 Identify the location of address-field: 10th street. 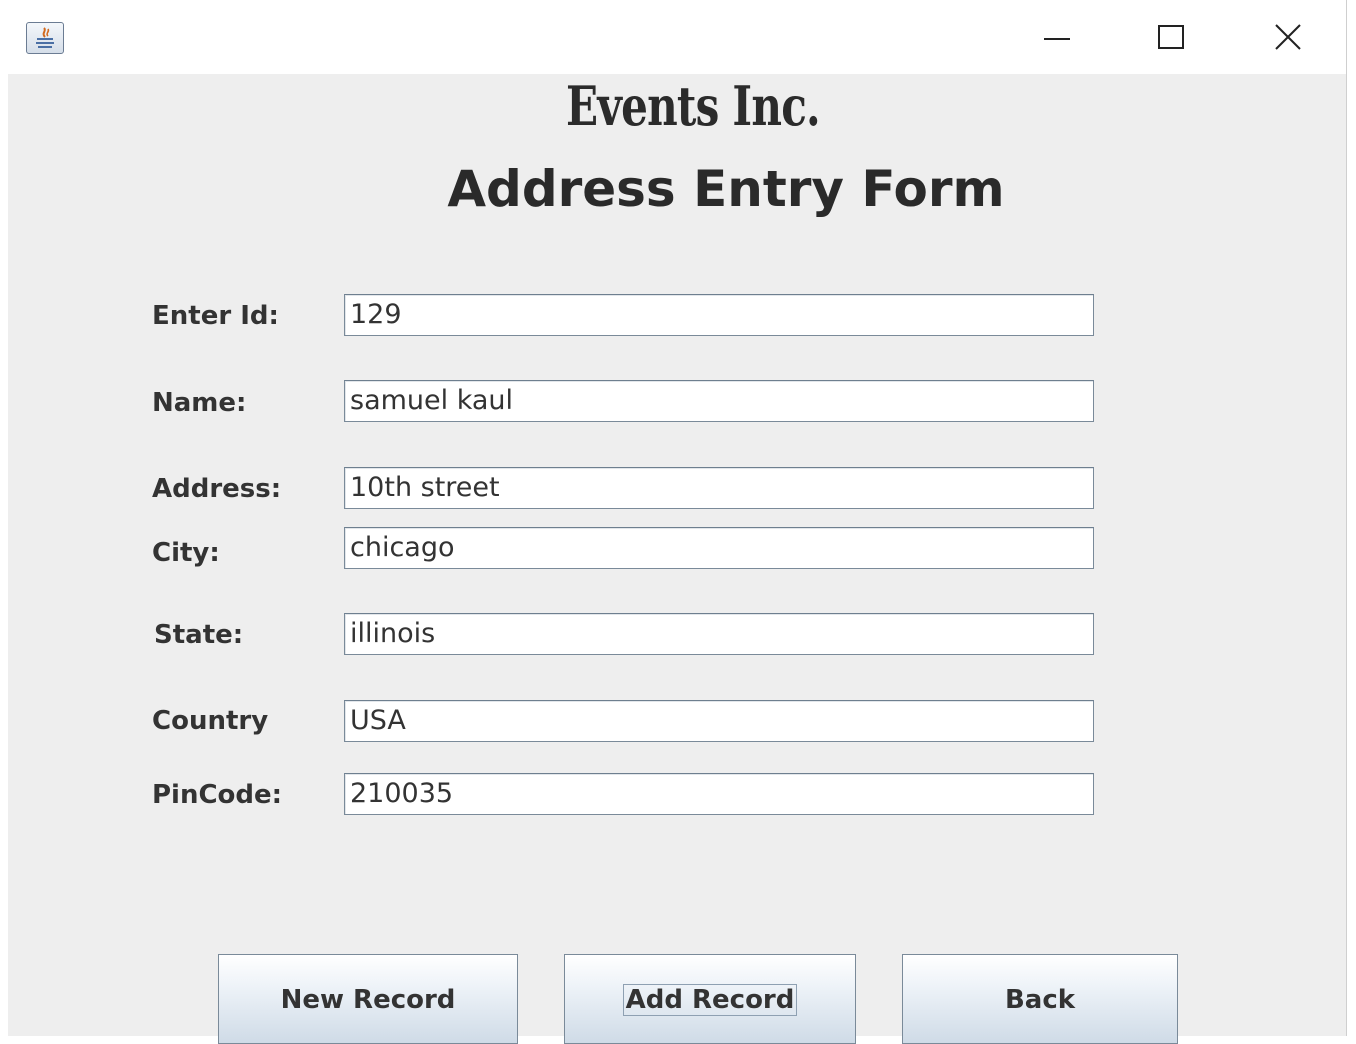
(719, 488).